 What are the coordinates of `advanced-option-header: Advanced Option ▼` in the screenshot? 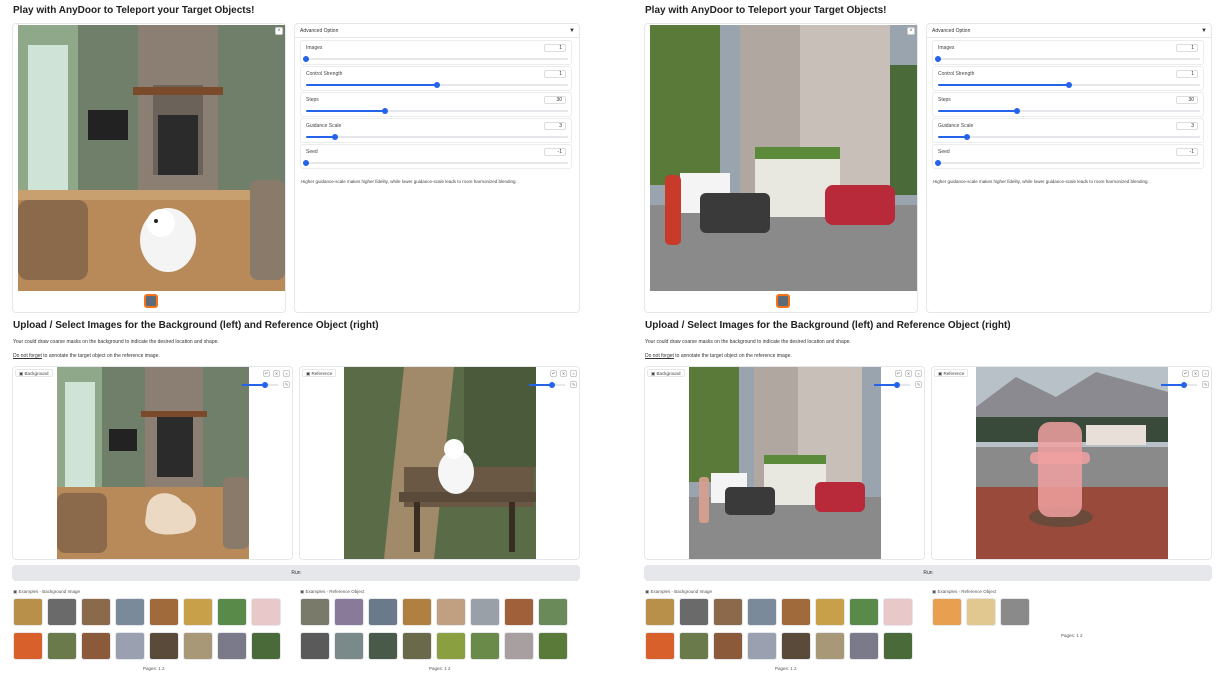 It's located at (437, 31).